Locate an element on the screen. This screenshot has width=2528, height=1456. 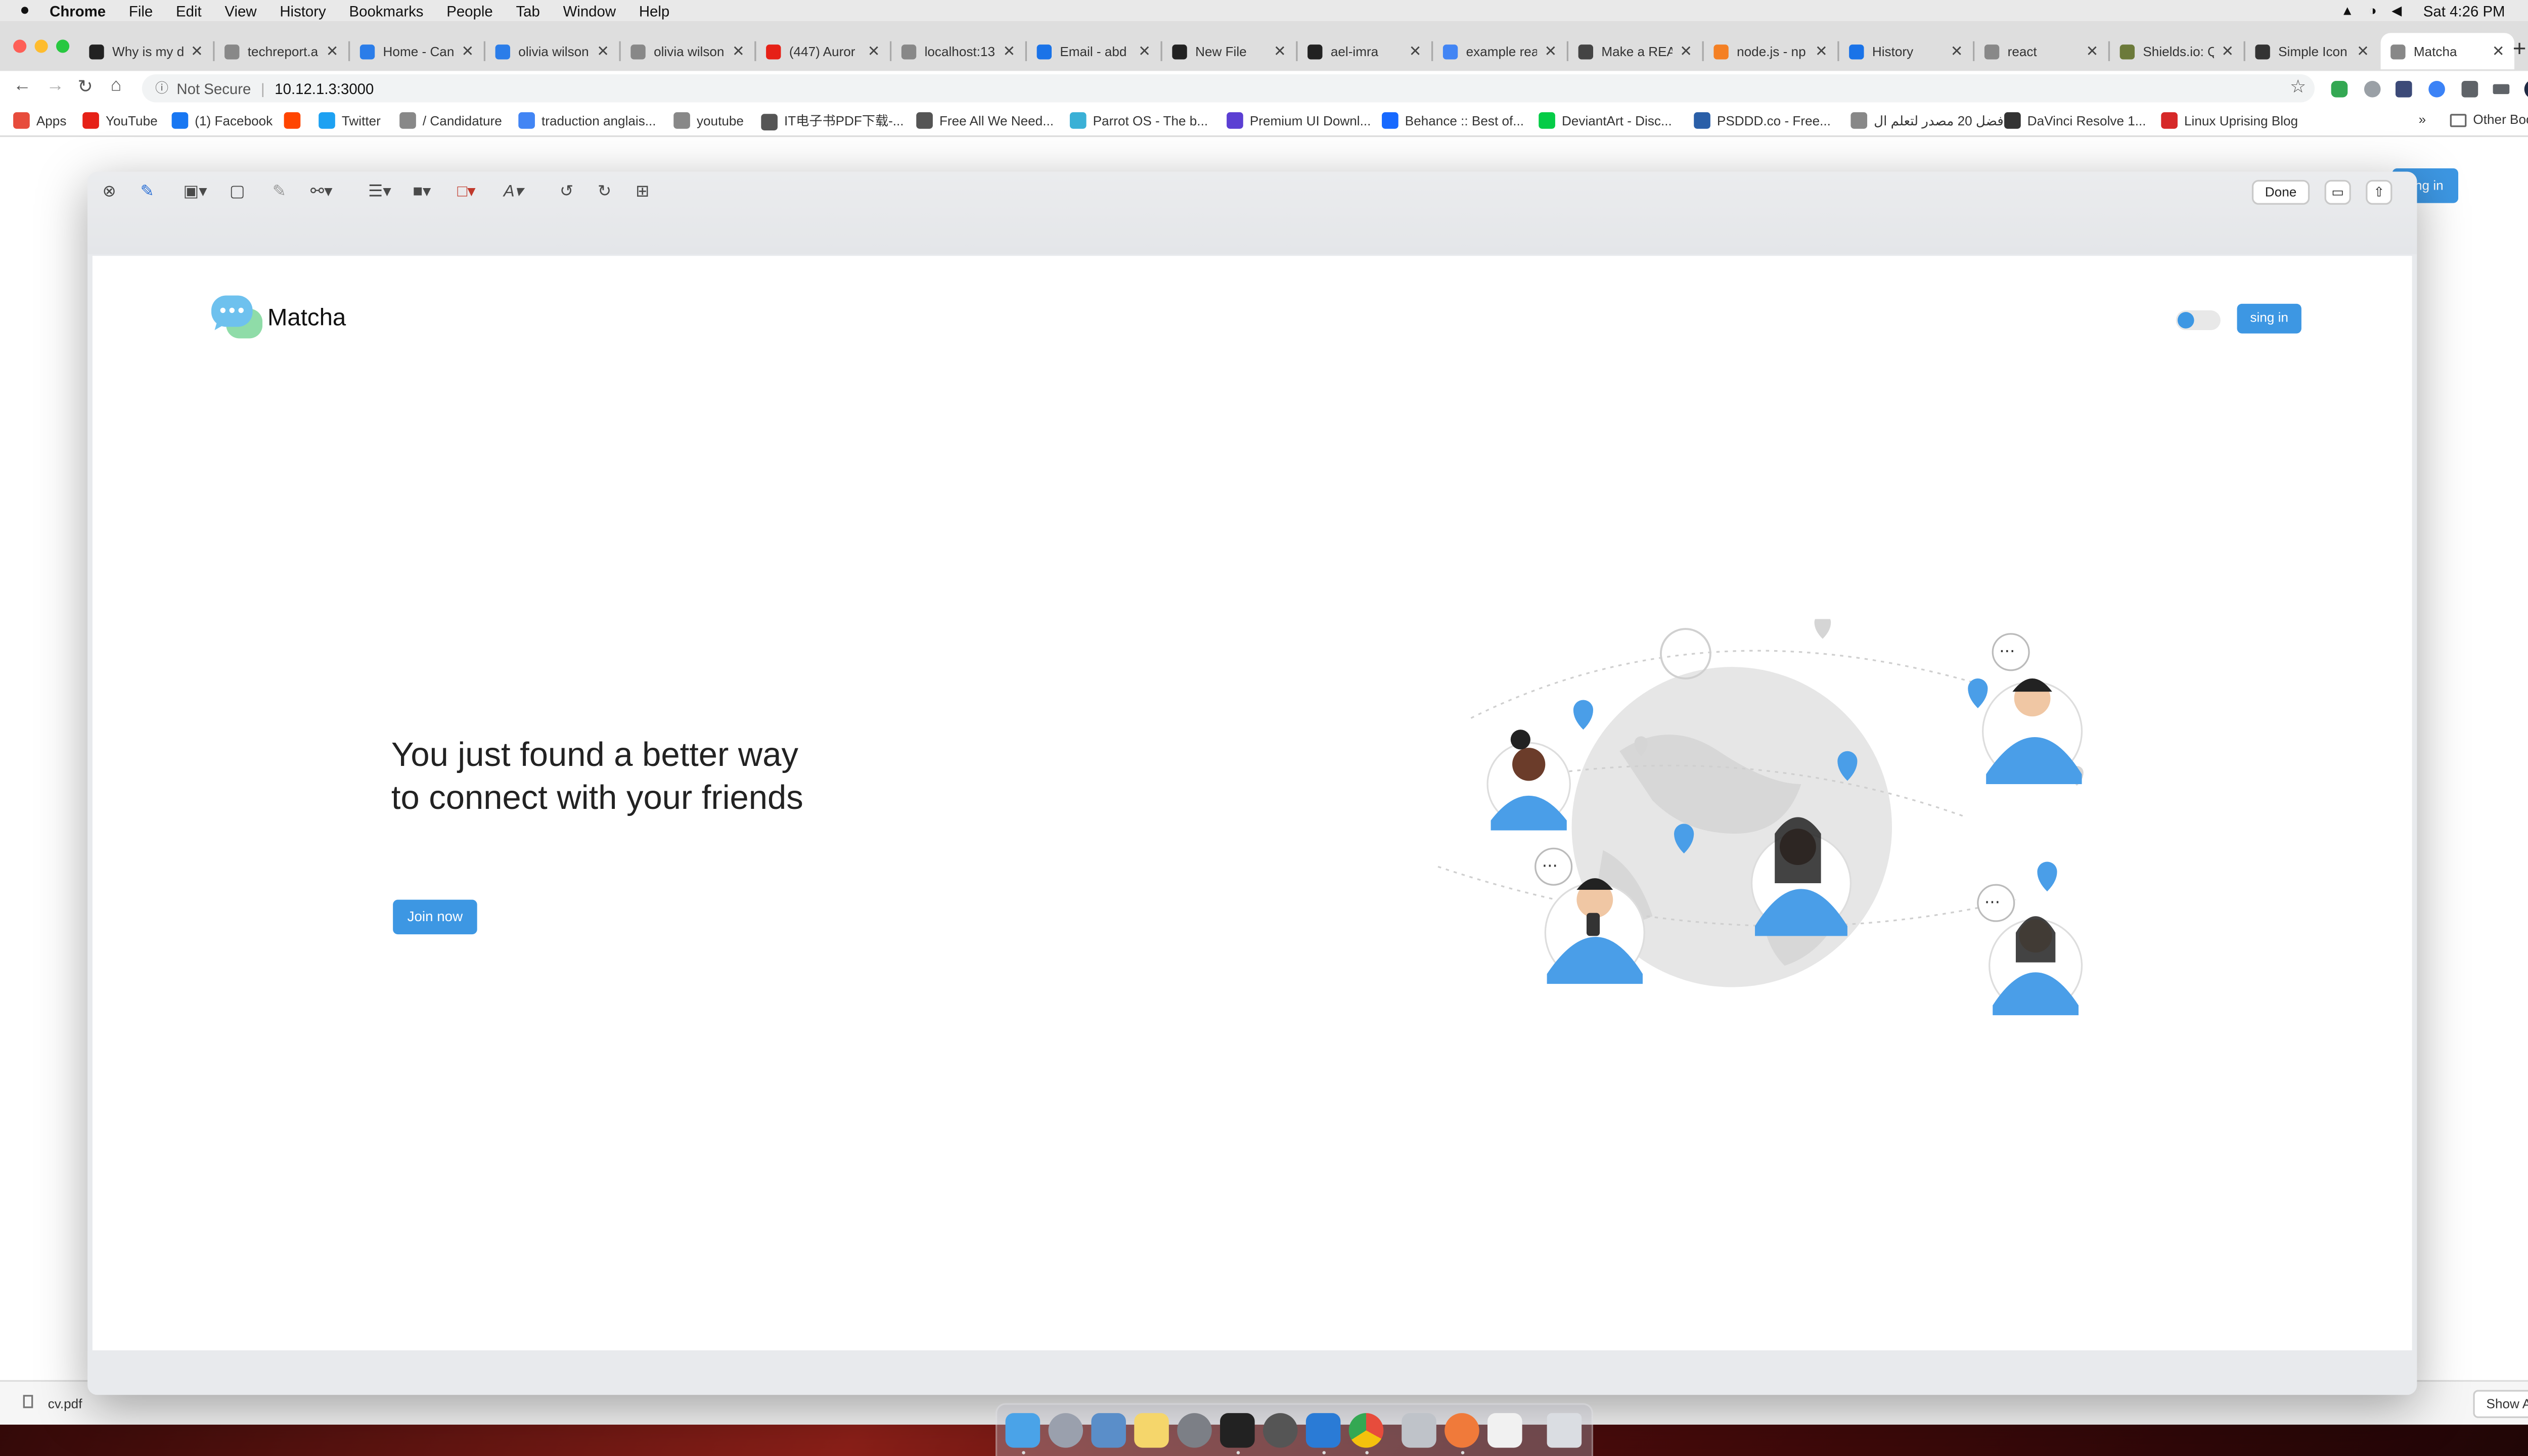
tab-14: react ✕ is located at coordinates (2041, 51).